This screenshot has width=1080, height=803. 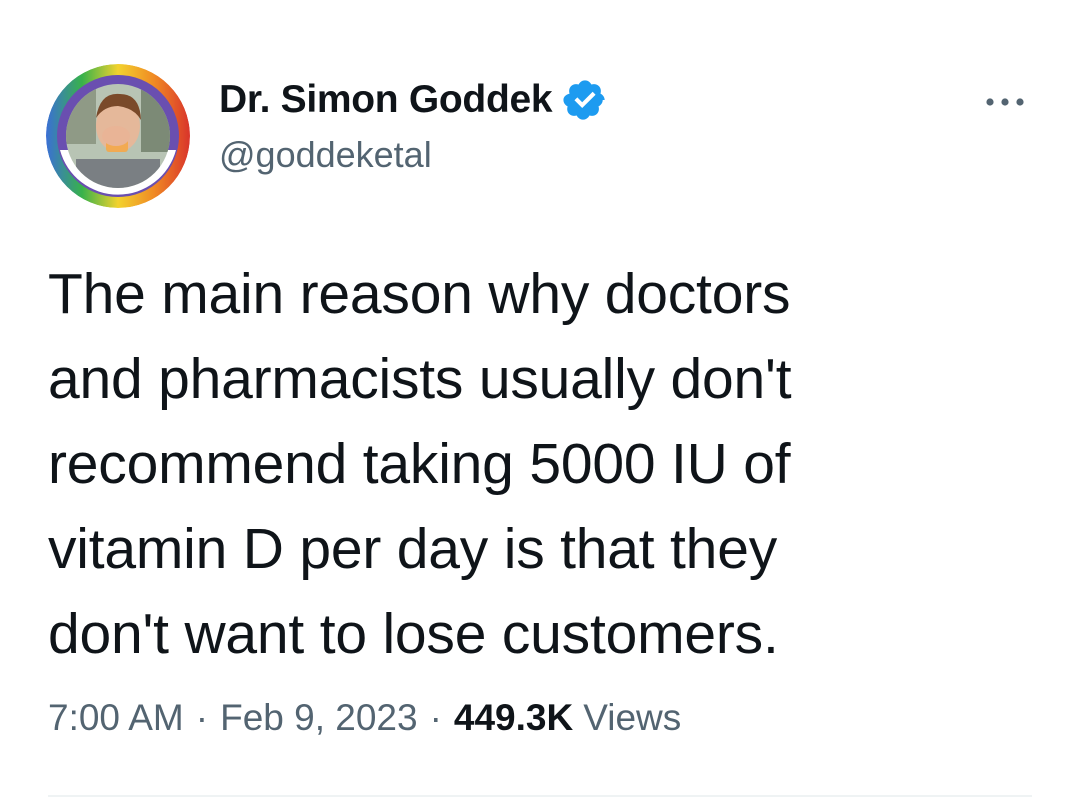 I want to click on verified-badge-icon, so click(x=585, y=100).